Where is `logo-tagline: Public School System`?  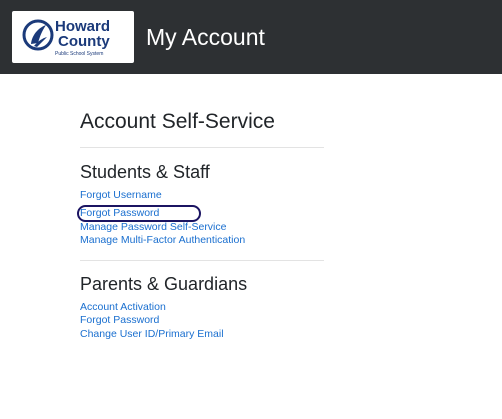
logo-tagline: Public School System is located at coordinates (79, 54).